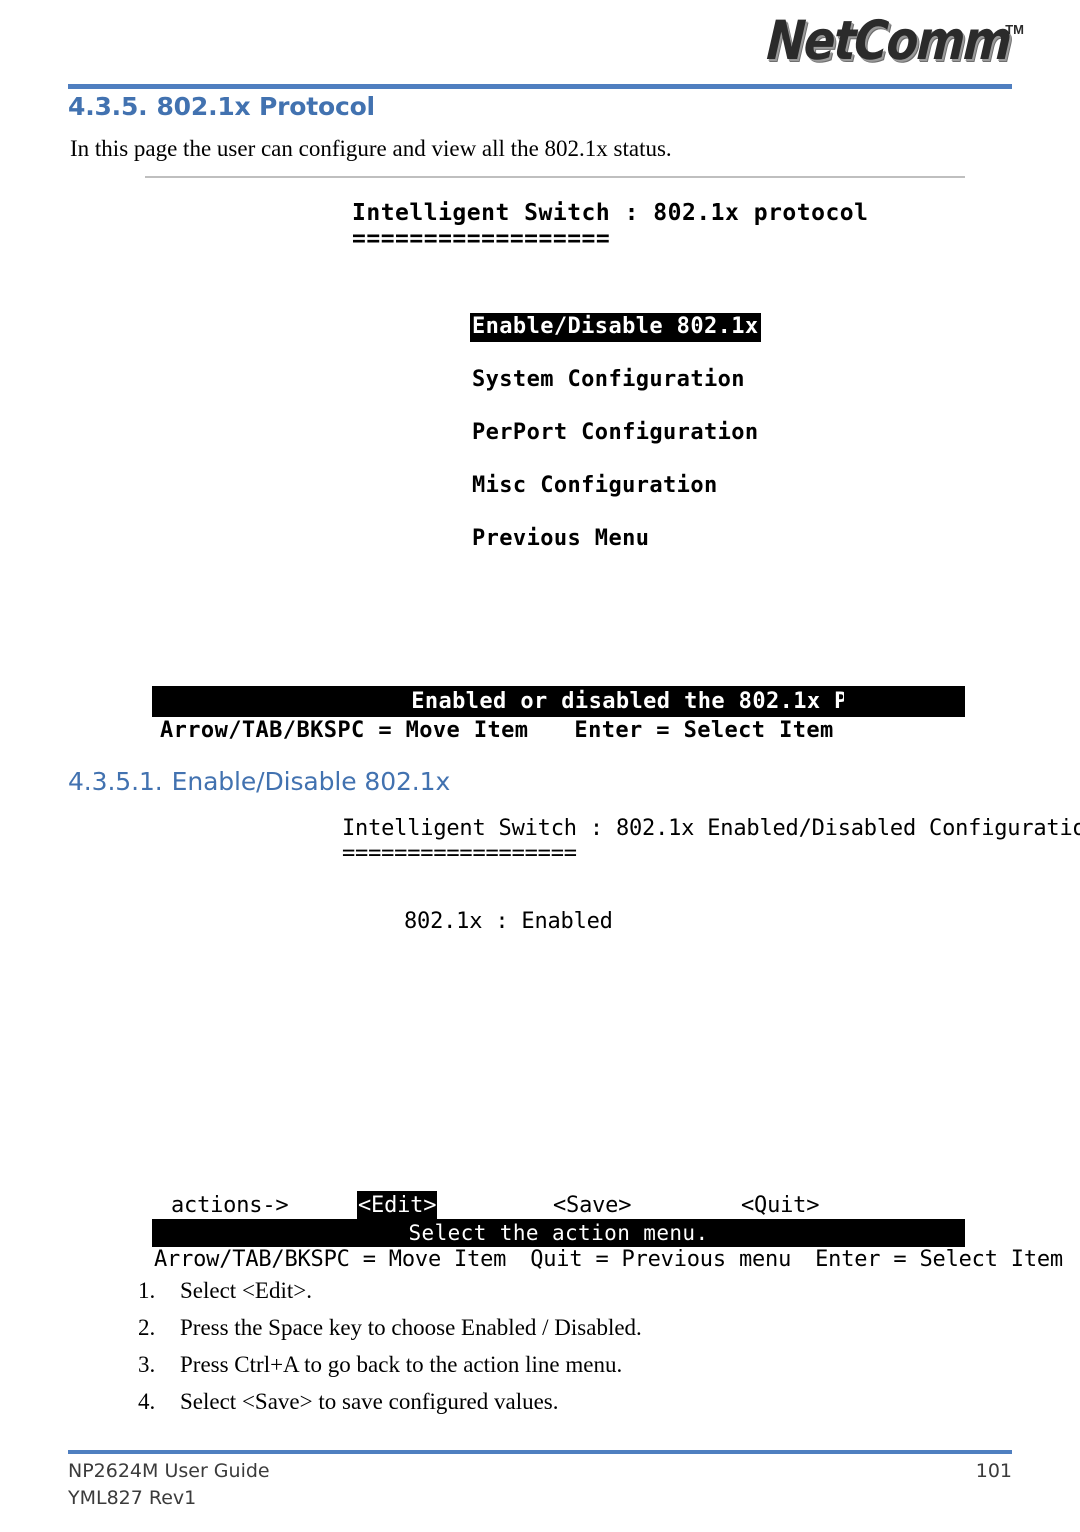 This screenshot has height=1532, width=1080. What do you see at coordinates (608, 380) in the screenshot?
I see `menu-item-system-configuration: System Configuration` at bounding box center [608, 380].